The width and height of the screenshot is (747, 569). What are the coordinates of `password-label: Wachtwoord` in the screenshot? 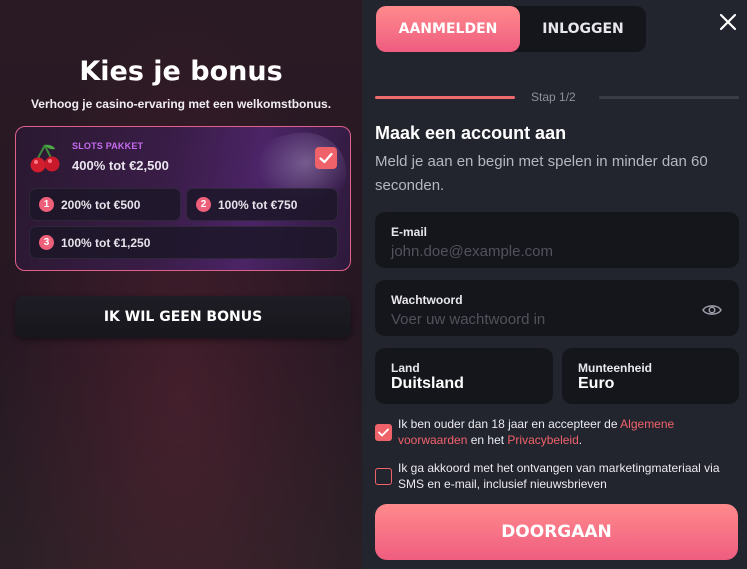 It's located at (427, 300).